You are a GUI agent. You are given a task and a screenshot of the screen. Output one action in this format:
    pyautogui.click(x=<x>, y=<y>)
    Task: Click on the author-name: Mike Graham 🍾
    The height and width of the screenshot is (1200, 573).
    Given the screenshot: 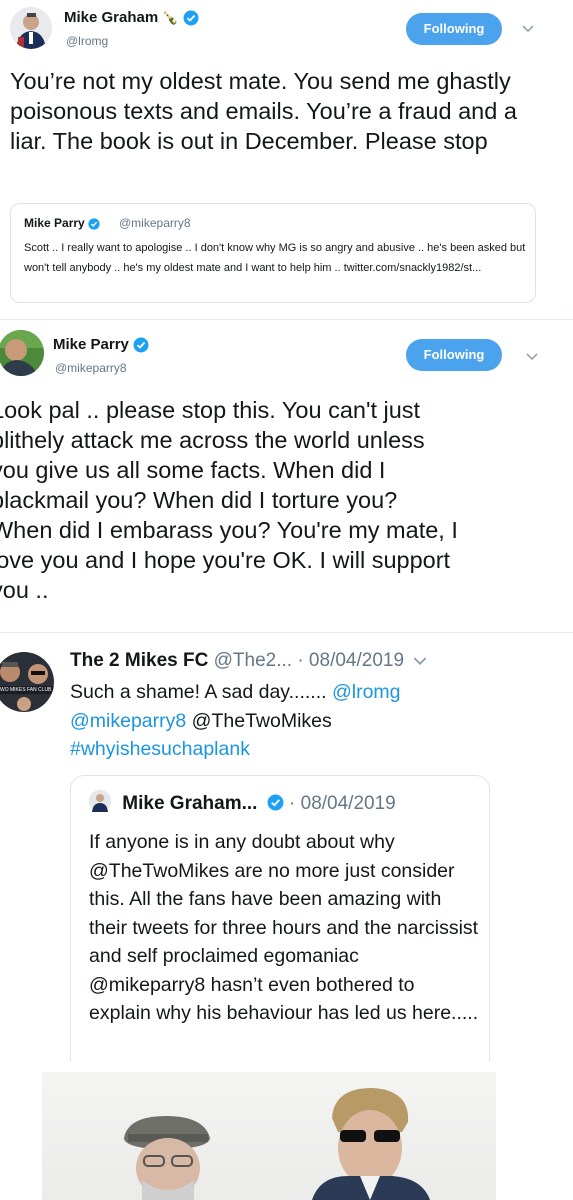 What is the action you would take?
    pyautogui.click(x=131, y=17)
    